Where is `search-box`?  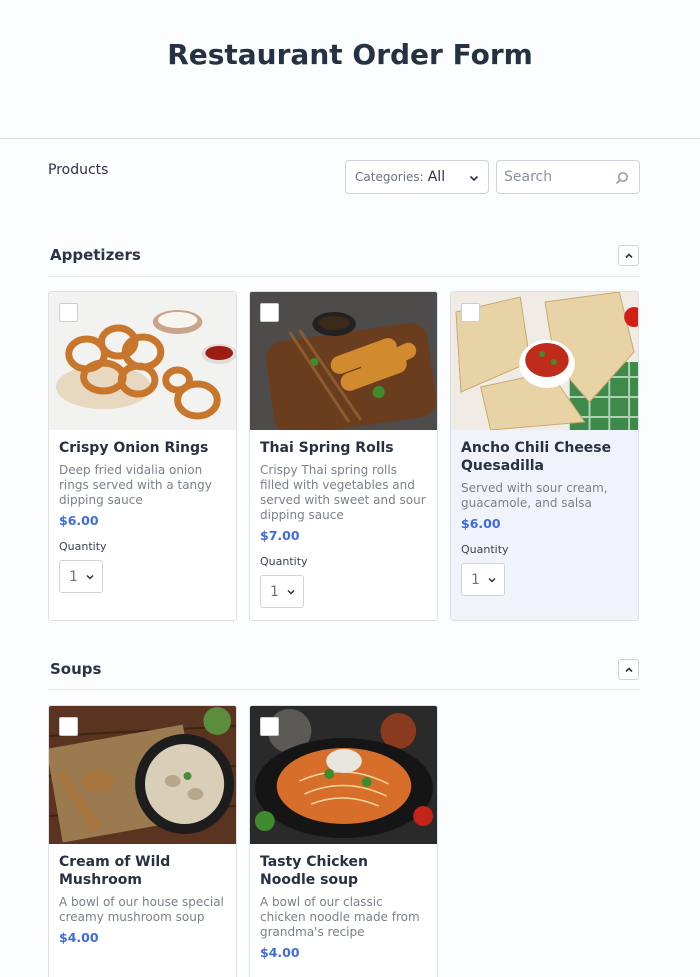
search-box is located at coordinates (568, 177).